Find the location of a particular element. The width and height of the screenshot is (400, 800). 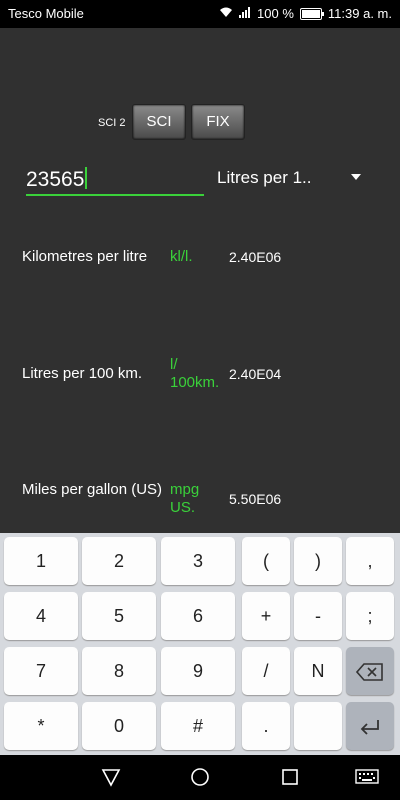

conversion-name: Litres per 100 km. is located at coordinates (82, 373).